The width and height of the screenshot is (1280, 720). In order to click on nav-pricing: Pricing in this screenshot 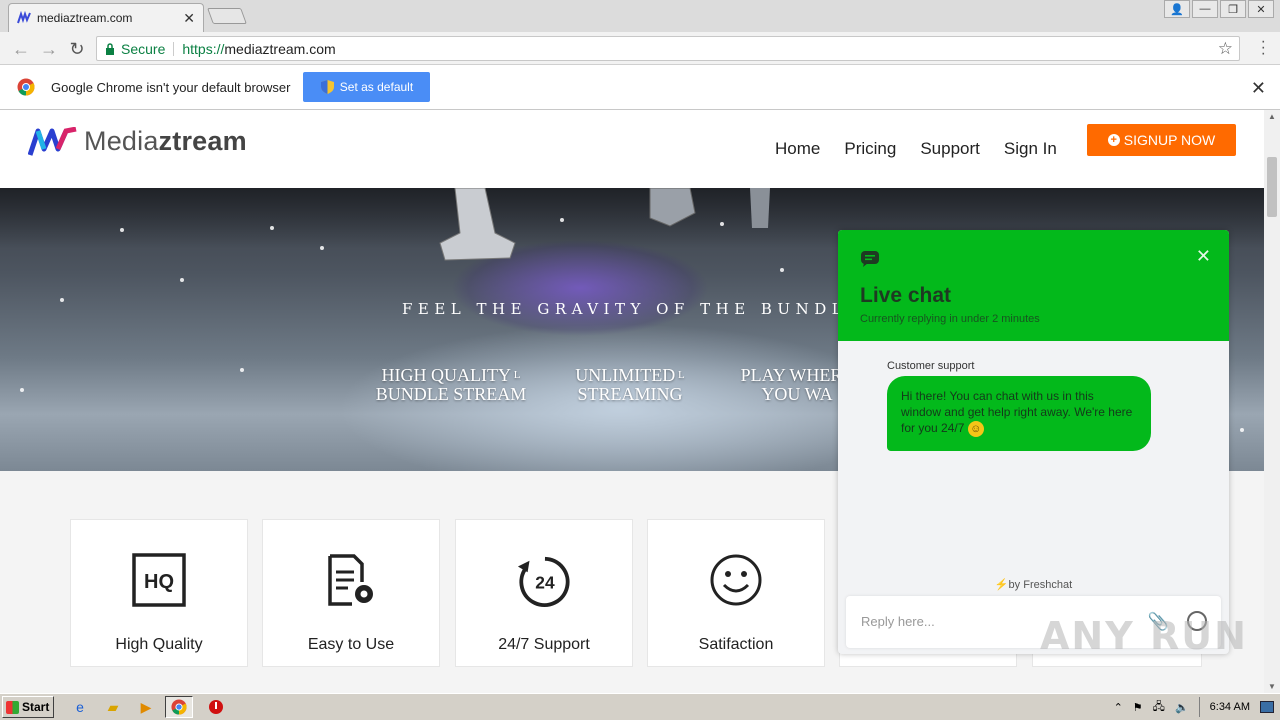, I will do `click(870, 149)`.